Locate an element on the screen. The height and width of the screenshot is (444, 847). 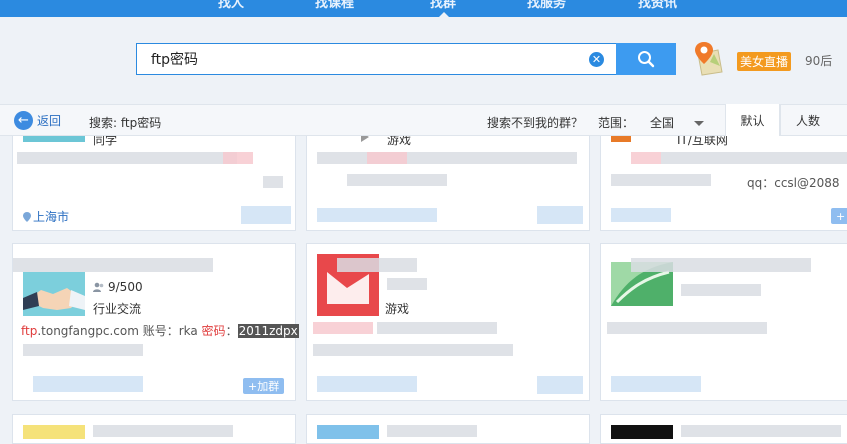
join-label: +加群 is located at coordinates (264, 386).